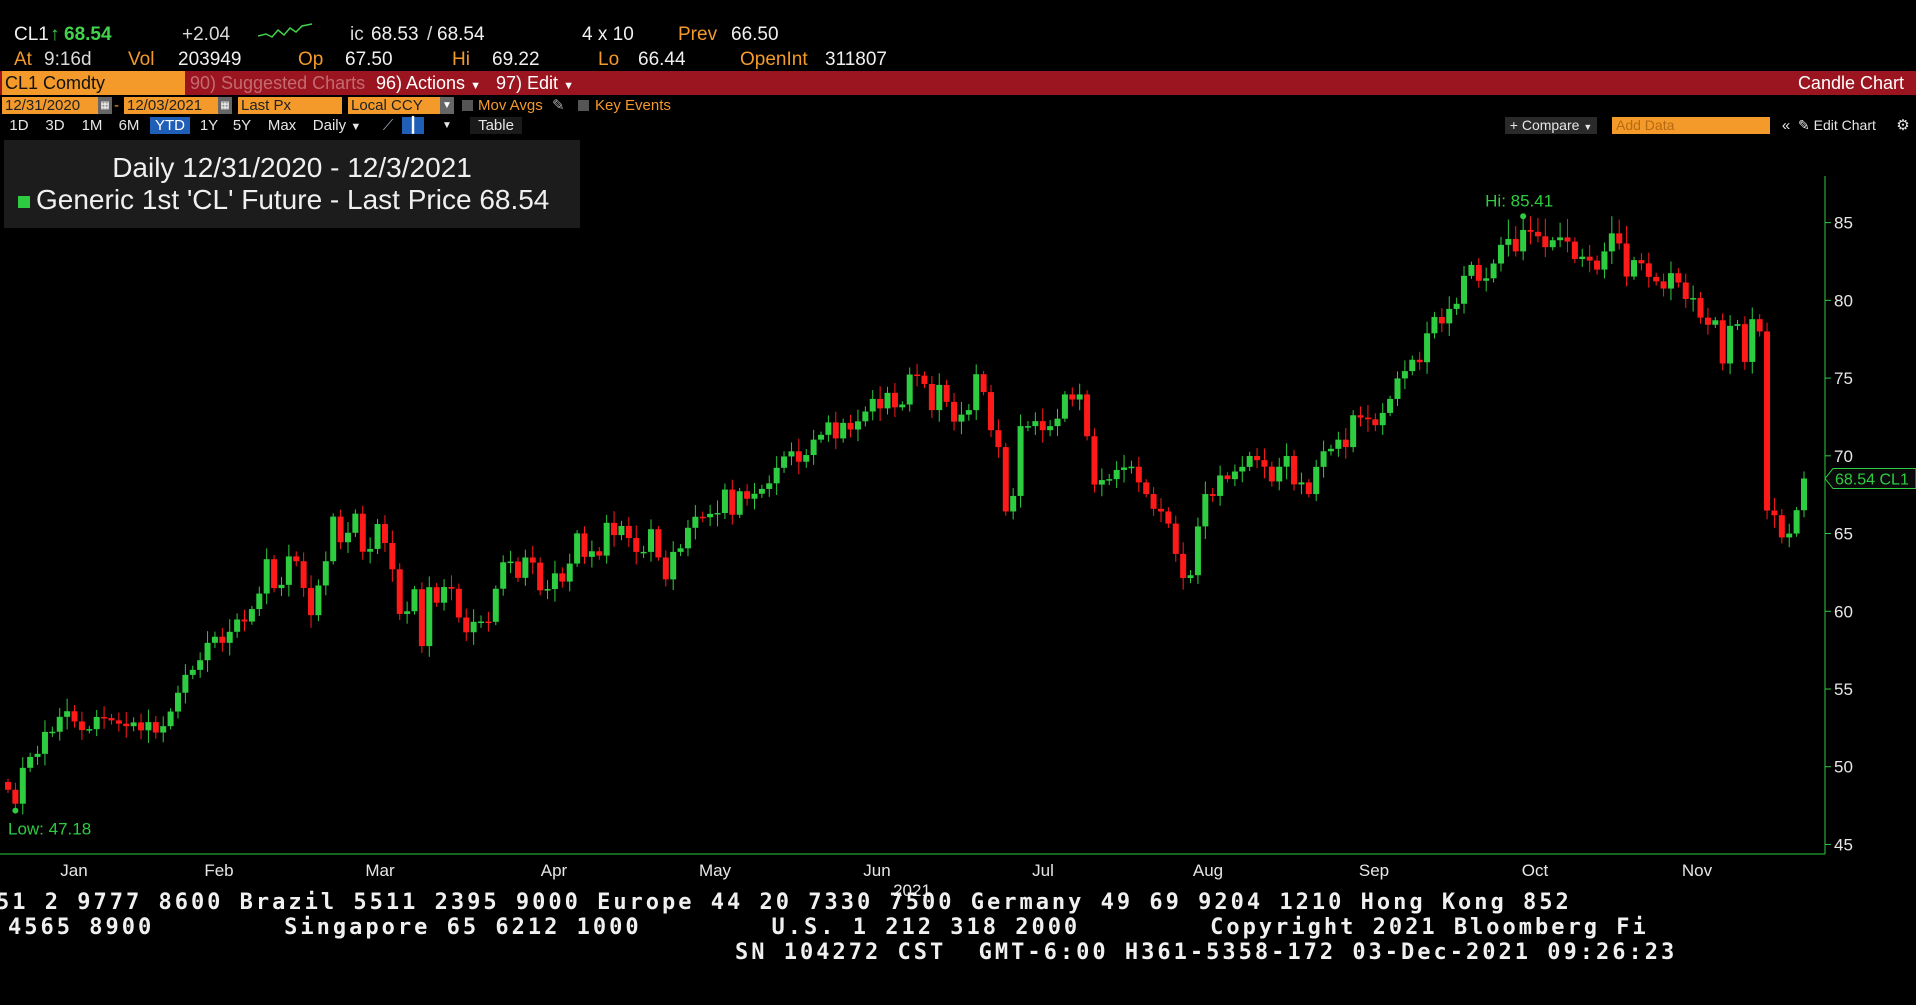  I want to click on x-tick-label: Apr, so click(554, 870).